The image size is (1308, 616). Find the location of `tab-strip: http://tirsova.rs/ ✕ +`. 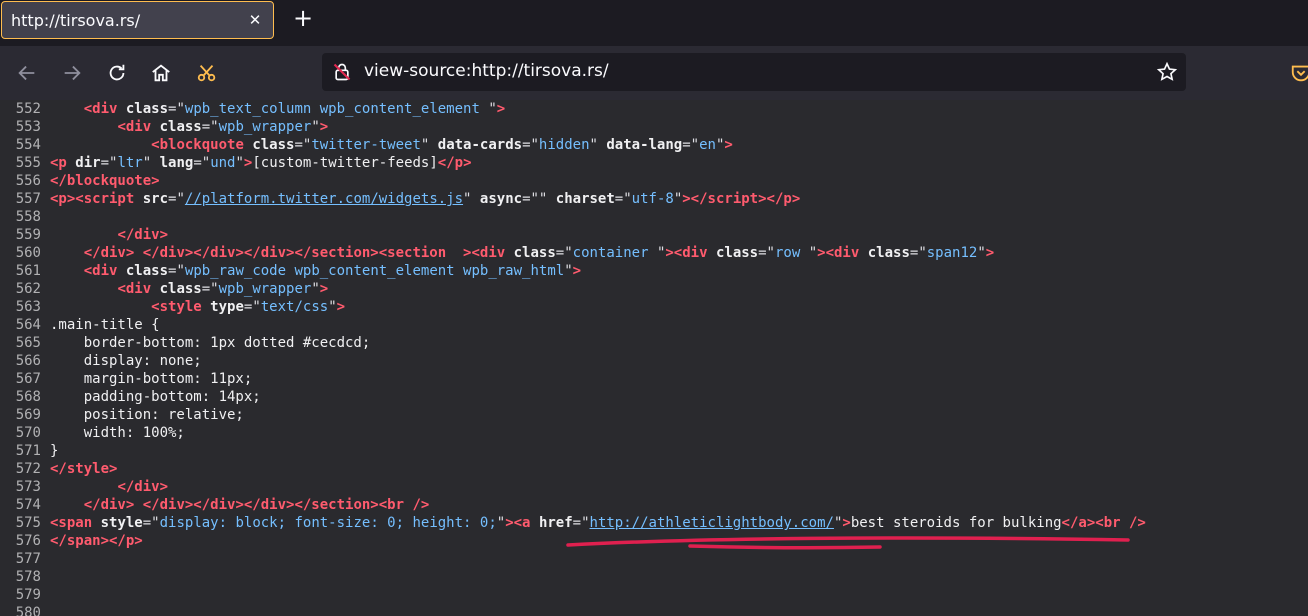

tab-strip: http://tirsova.rs/ ✕ + is located at coordinates (654, 23).